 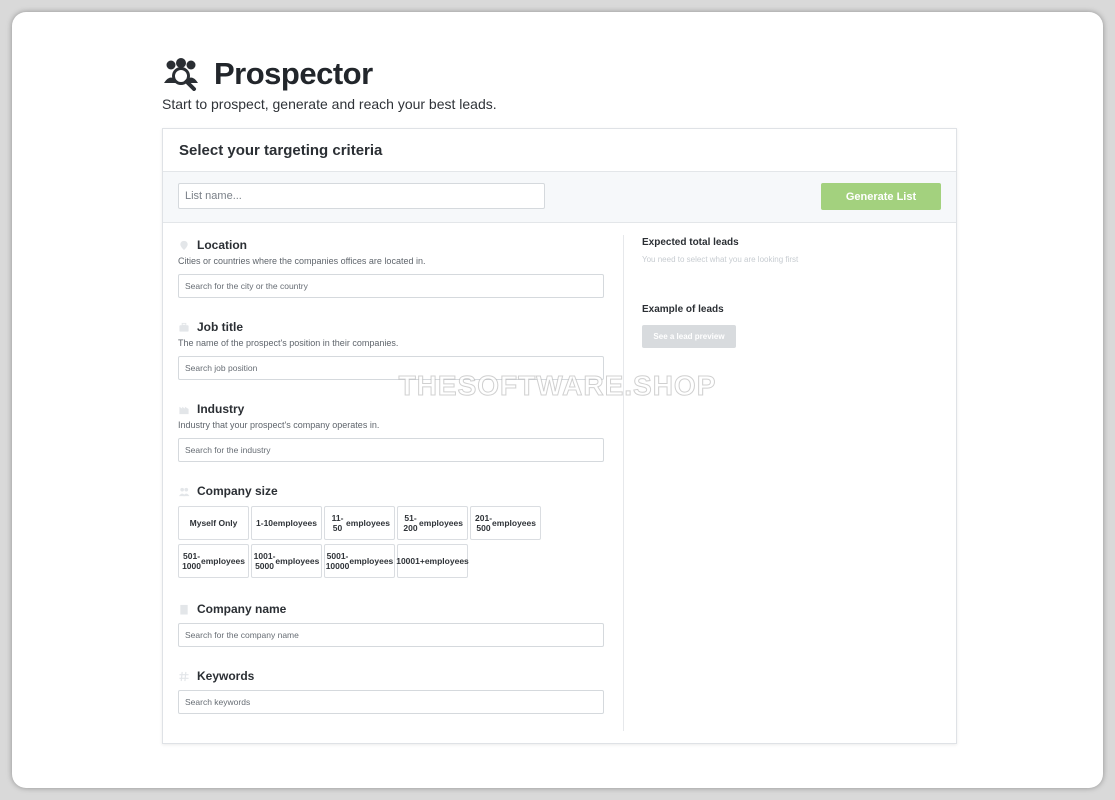 I want to click on size-option-5001-10000: 5001-10000 employees, so click(x=359, y=561).